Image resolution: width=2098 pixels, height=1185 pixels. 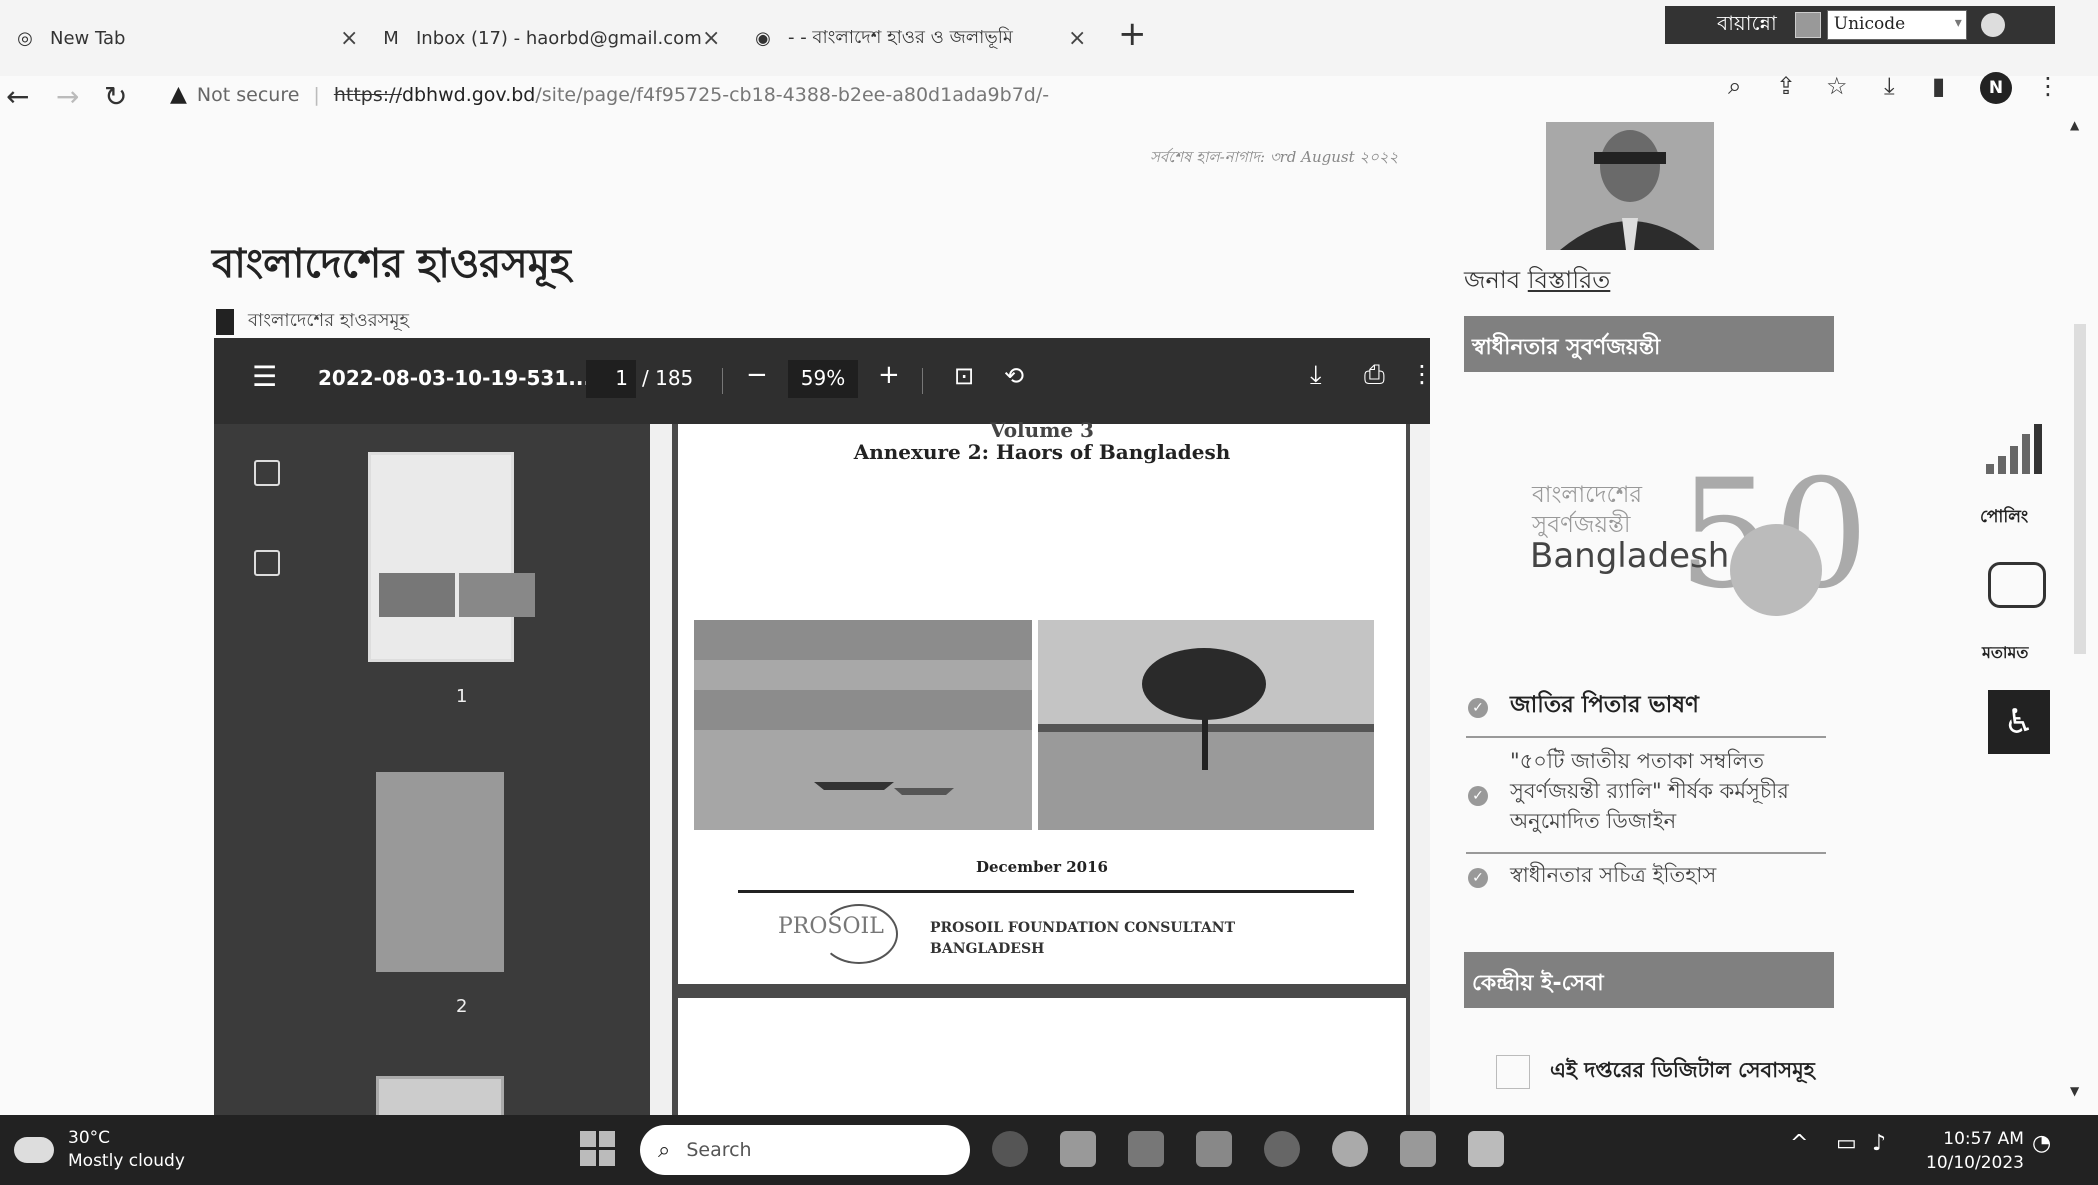 What do you see at coordinates (1938, 86) in the screenshot?
I see `side-panel-icon: ▮` at bounding box center [1938, 86].